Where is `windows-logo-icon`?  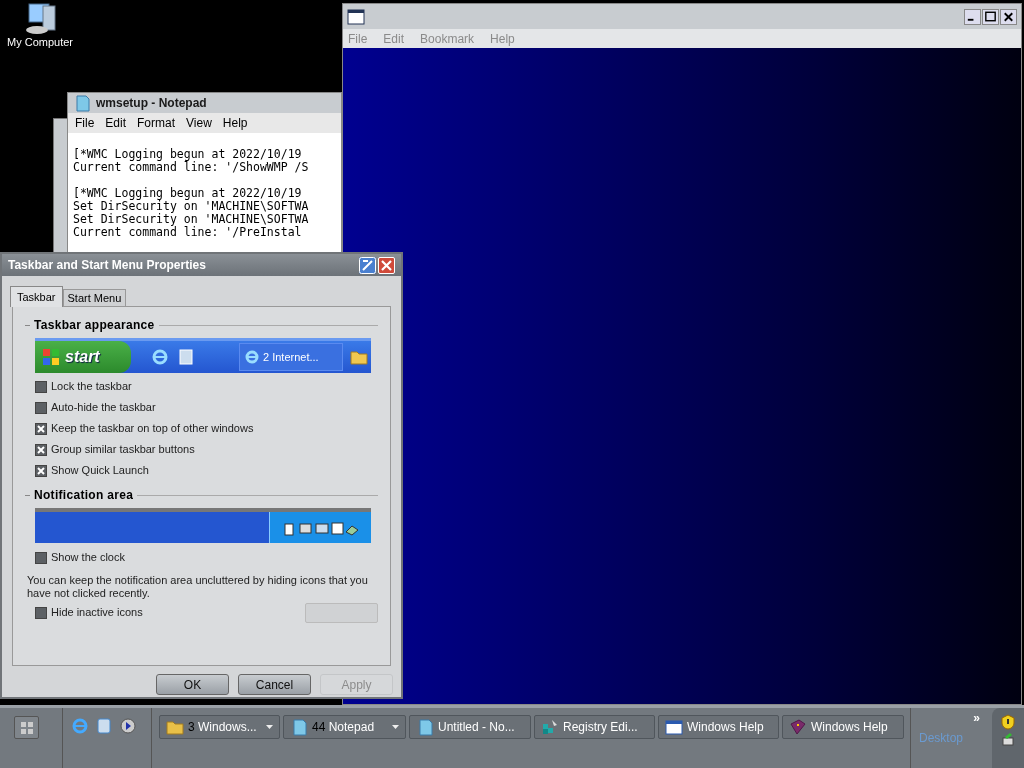 windows-logo-icon is located at coordinates (51, 357).